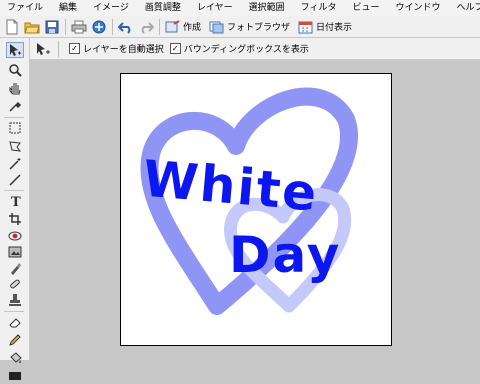  I want to click on menu-edit: 編集, so click(69, 8).